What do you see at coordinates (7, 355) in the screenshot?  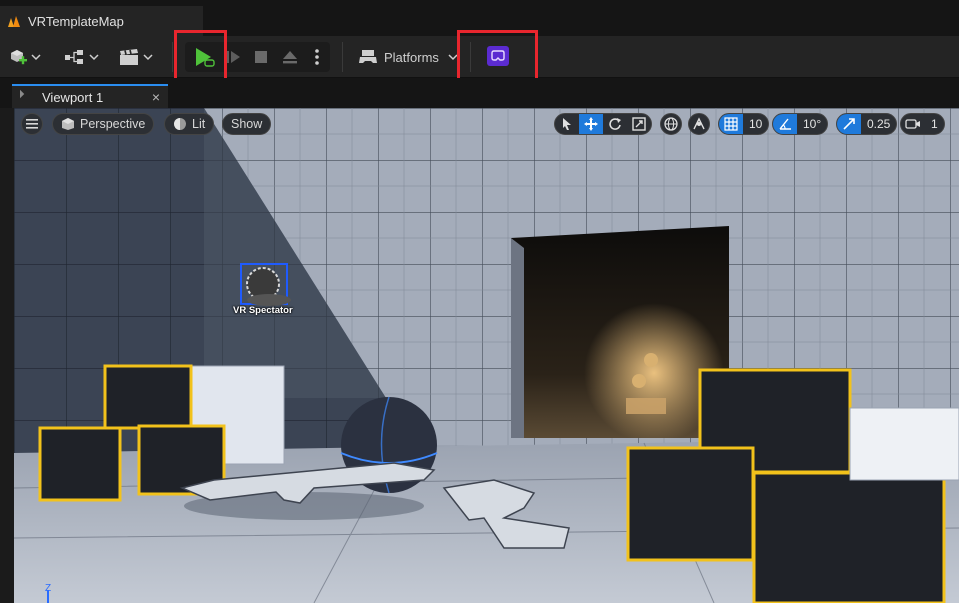 I see `left-panel-edge` at bounding box center [7, 355].